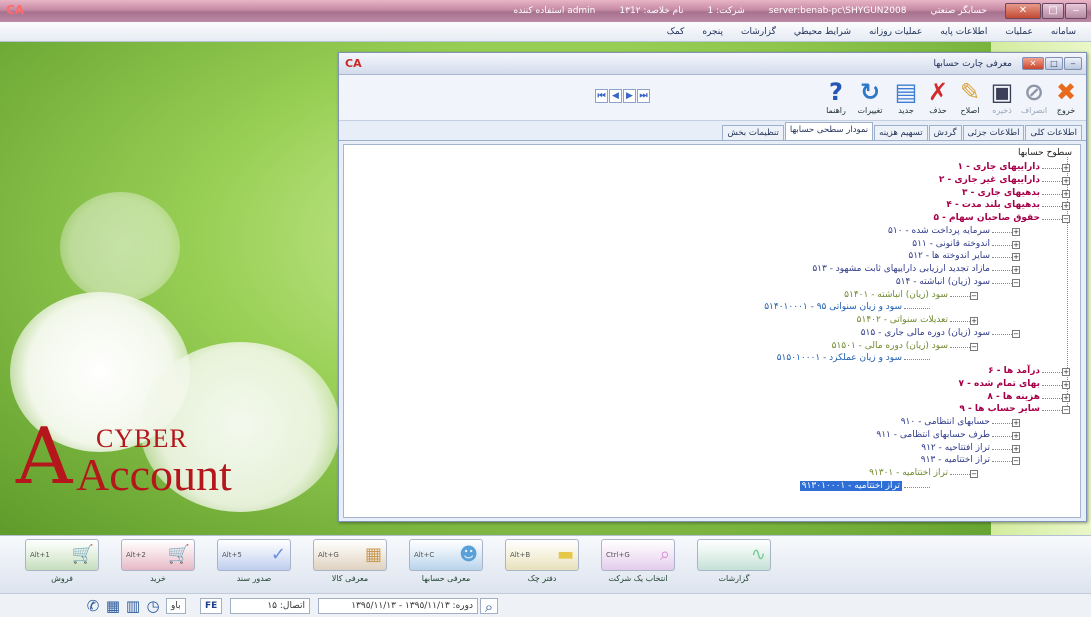  Describe the element at coordinates (1045, 153) in the screenshot. I see `tree-root: سطوح حسابها` at that location.